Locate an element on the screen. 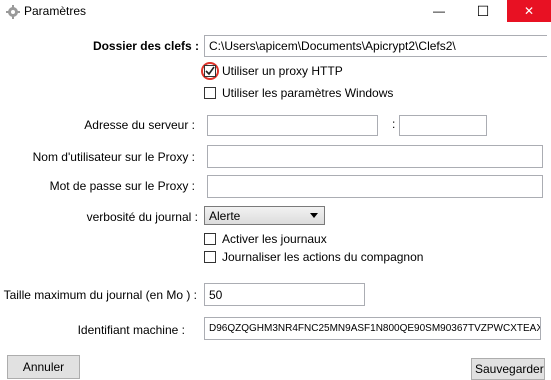 Image resolution: width=551 pixels, height=380 pixels. machine-id-label: Identifiant machine : is located at coordinates (131, 330).